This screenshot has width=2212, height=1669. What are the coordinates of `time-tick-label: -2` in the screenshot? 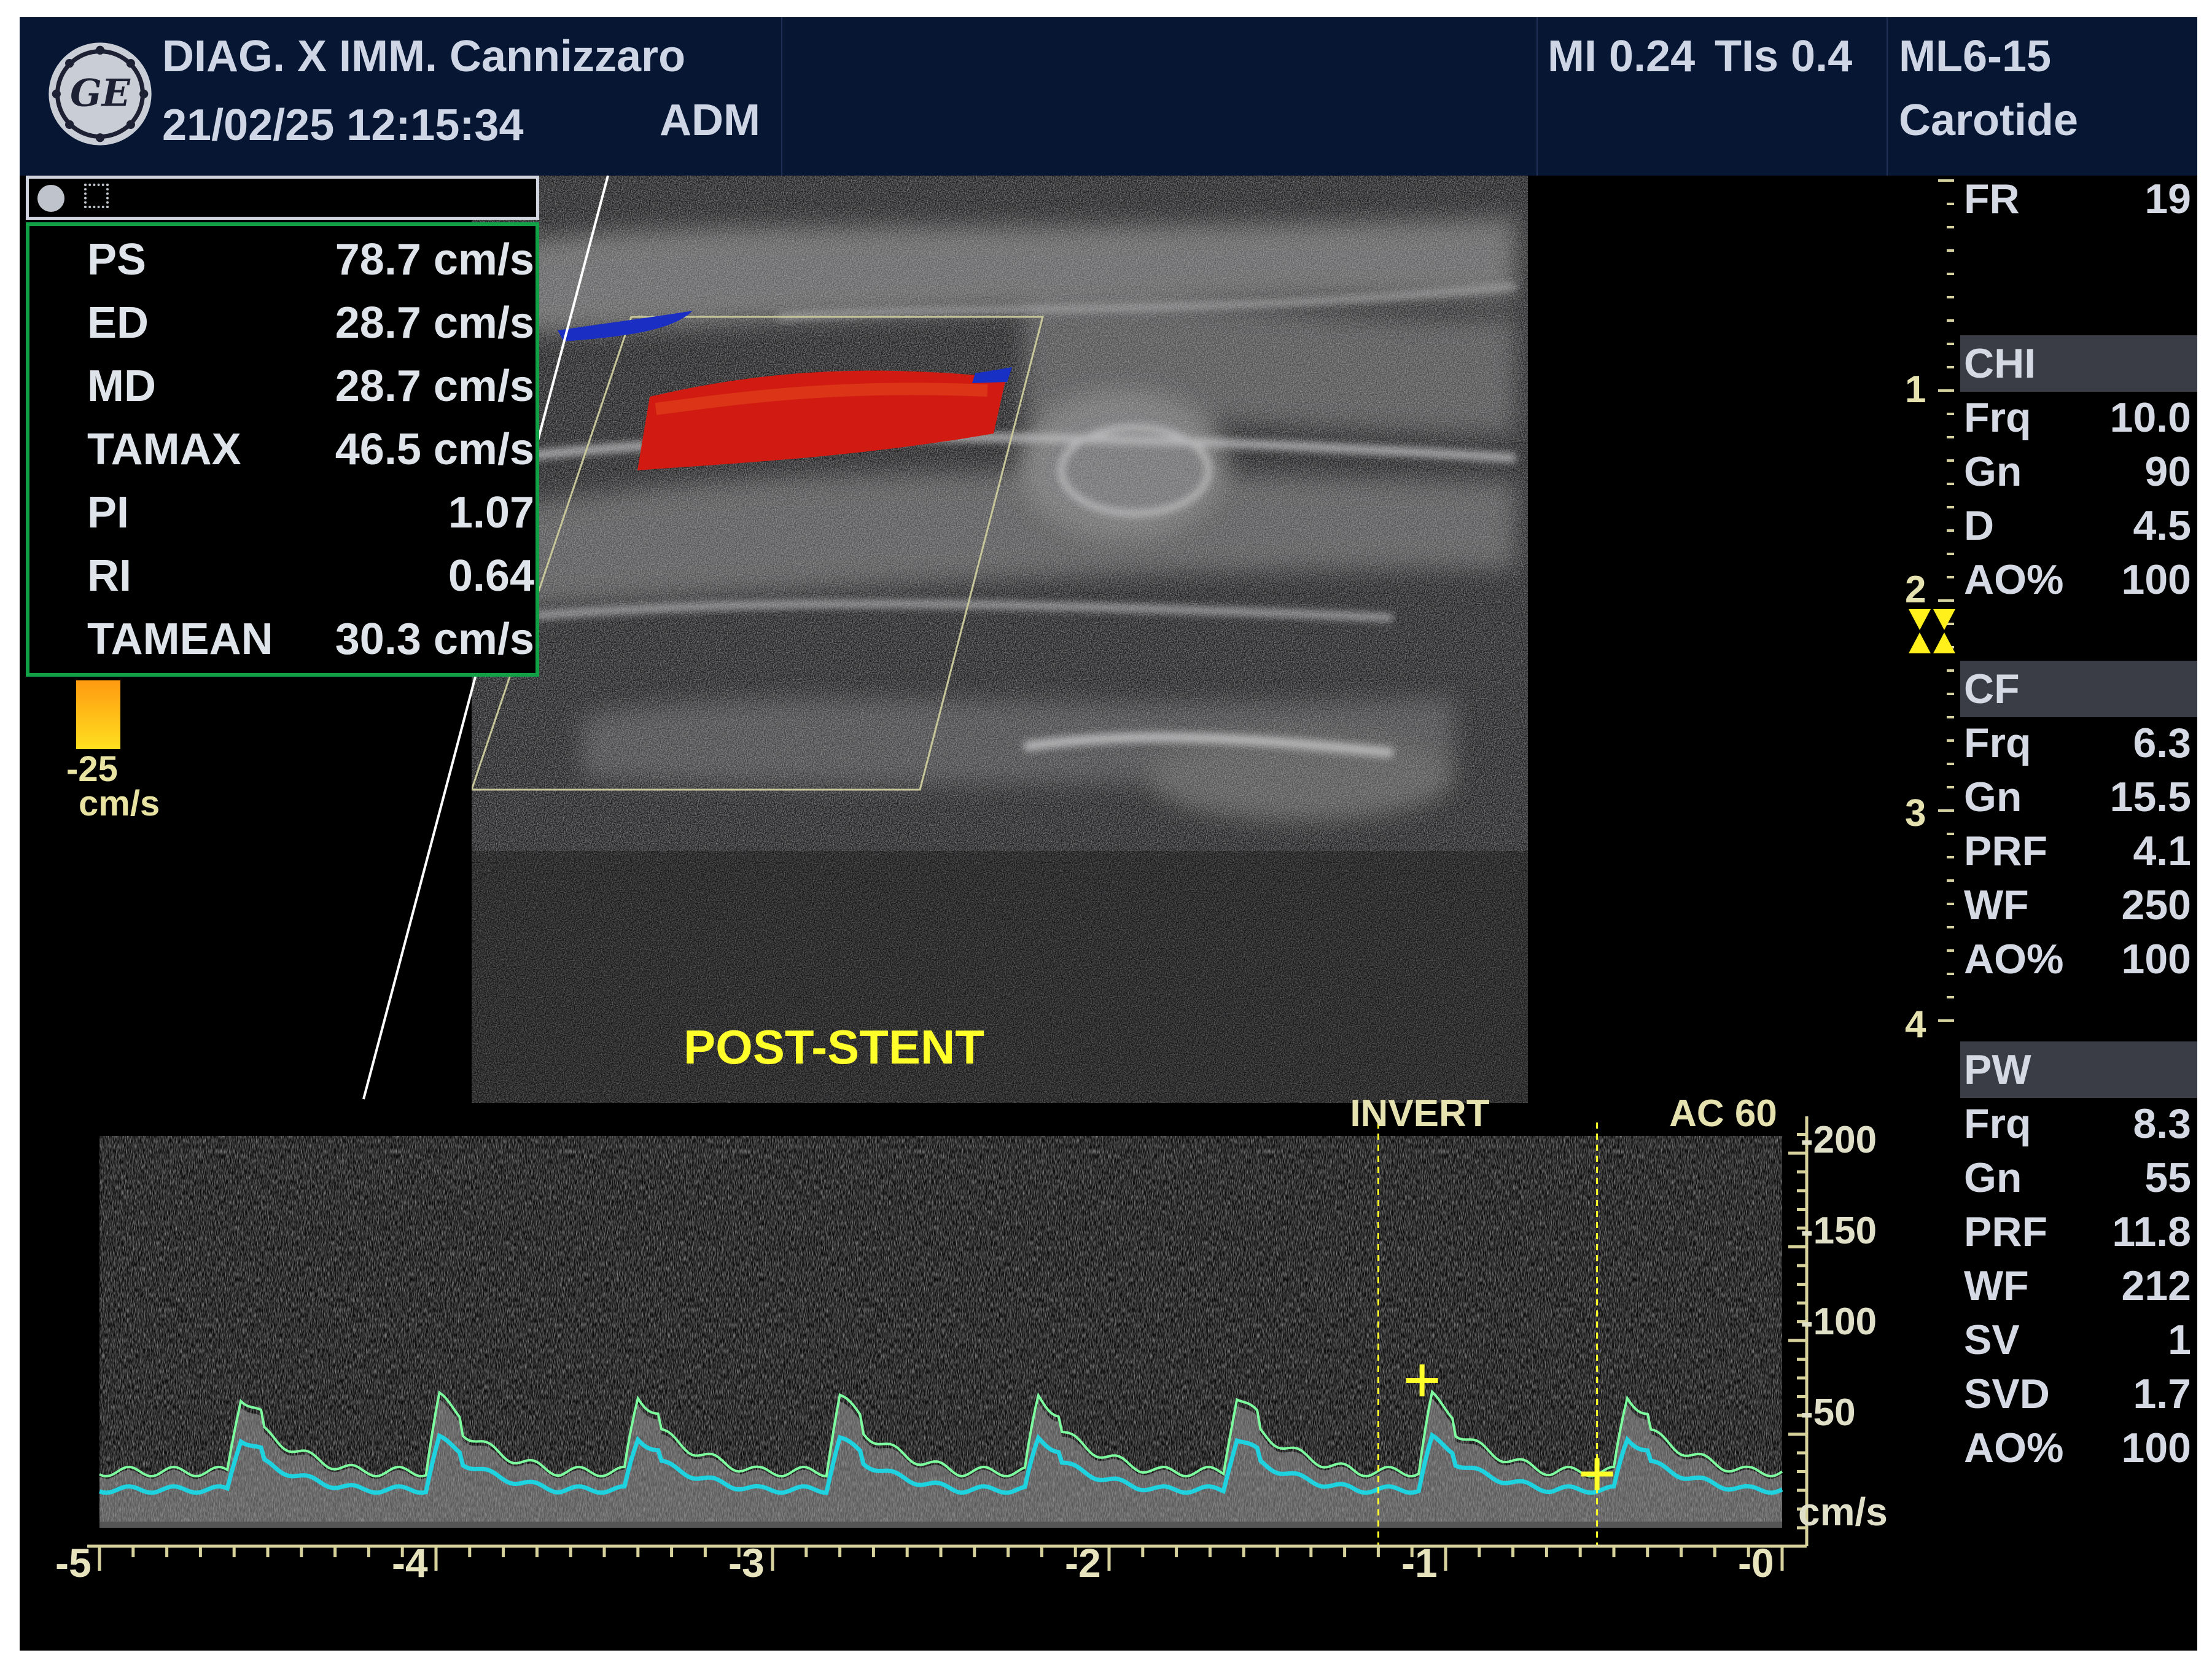 It's located at (1083, 1562).